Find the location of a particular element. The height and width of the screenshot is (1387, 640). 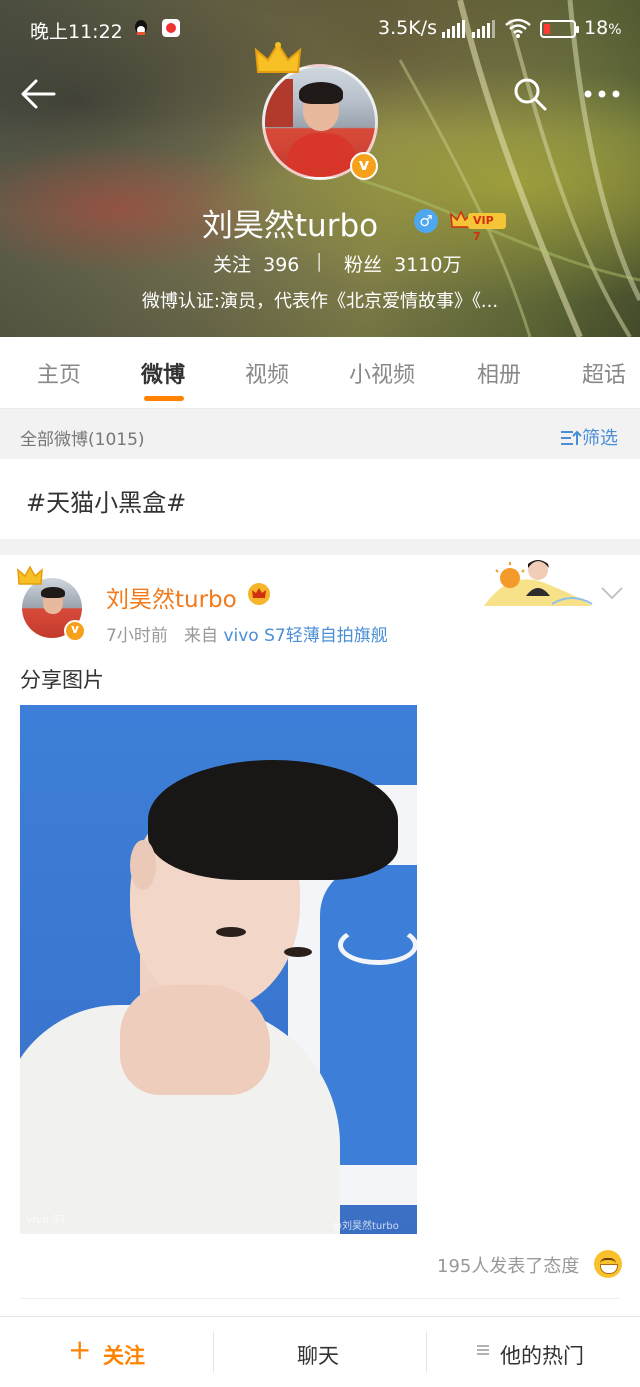

following-stat: 关注 396 is located at coordinates (256, 263).